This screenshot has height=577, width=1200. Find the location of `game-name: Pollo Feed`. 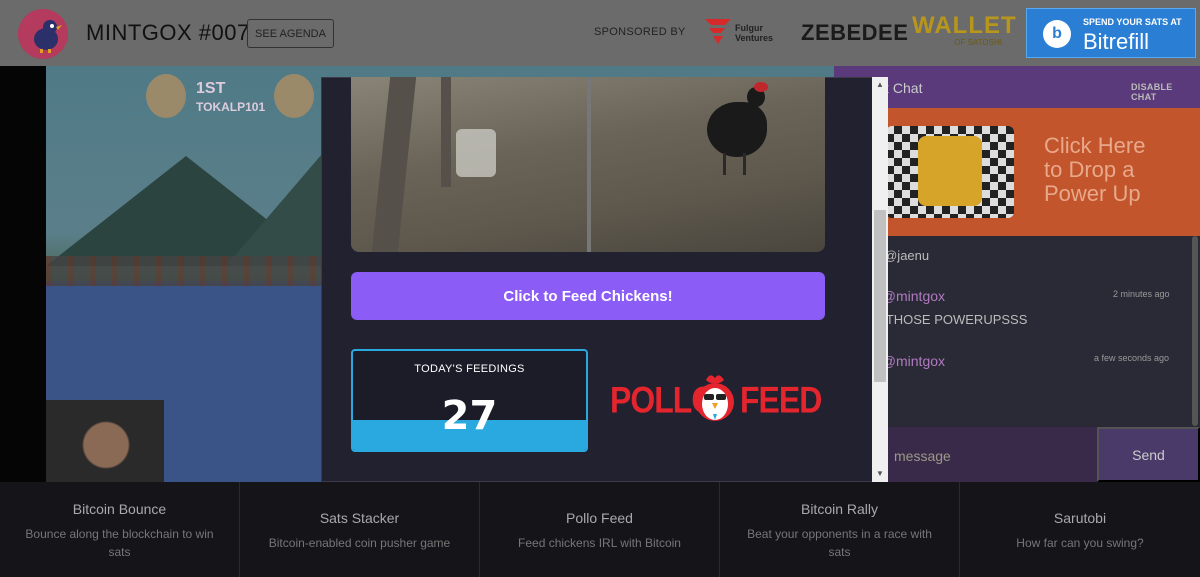

game-name: Pollo Feed is located at coordinates (599, 518).